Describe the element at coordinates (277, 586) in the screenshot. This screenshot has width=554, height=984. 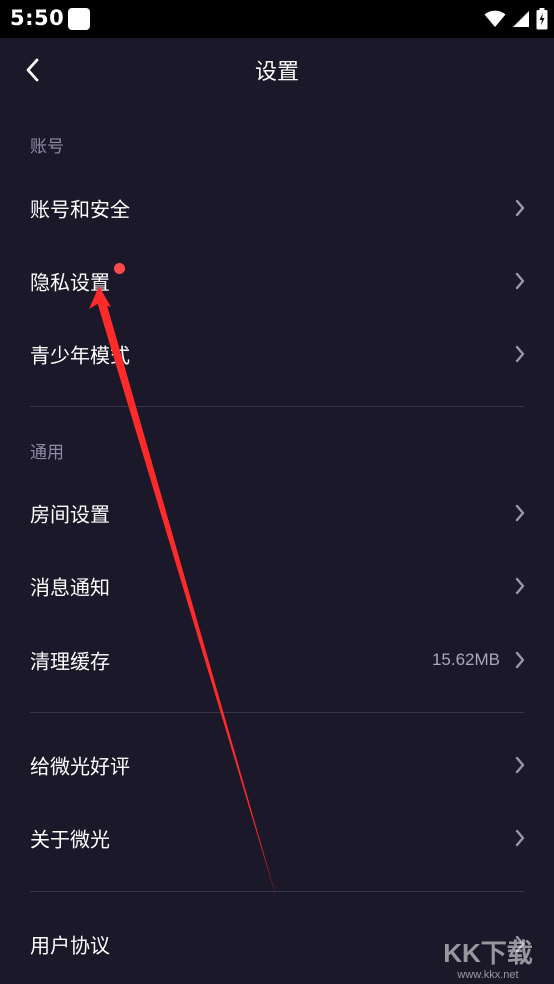
I see `settings-item-notifications: 消息通知` at that location.